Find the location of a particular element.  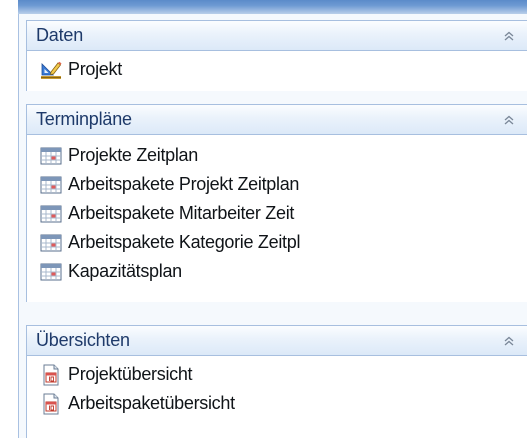

list-item-arbeitspakete-projekt-zeitplan: Arbeitspakete Projekt Zeitplan is located at coordinates (277, 184).